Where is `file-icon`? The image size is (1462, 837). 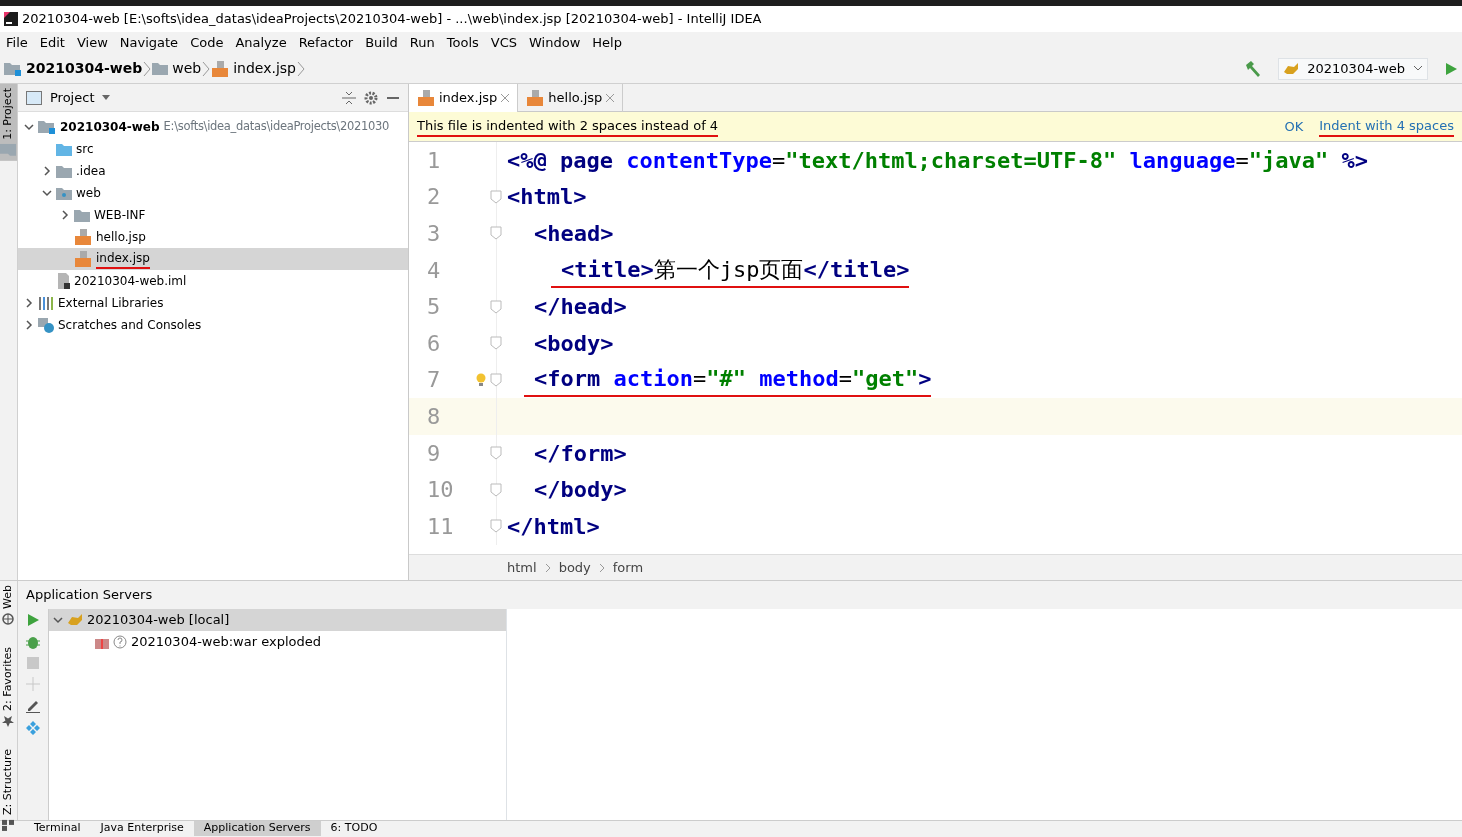 file-icon is located at coordinates (63, 281).